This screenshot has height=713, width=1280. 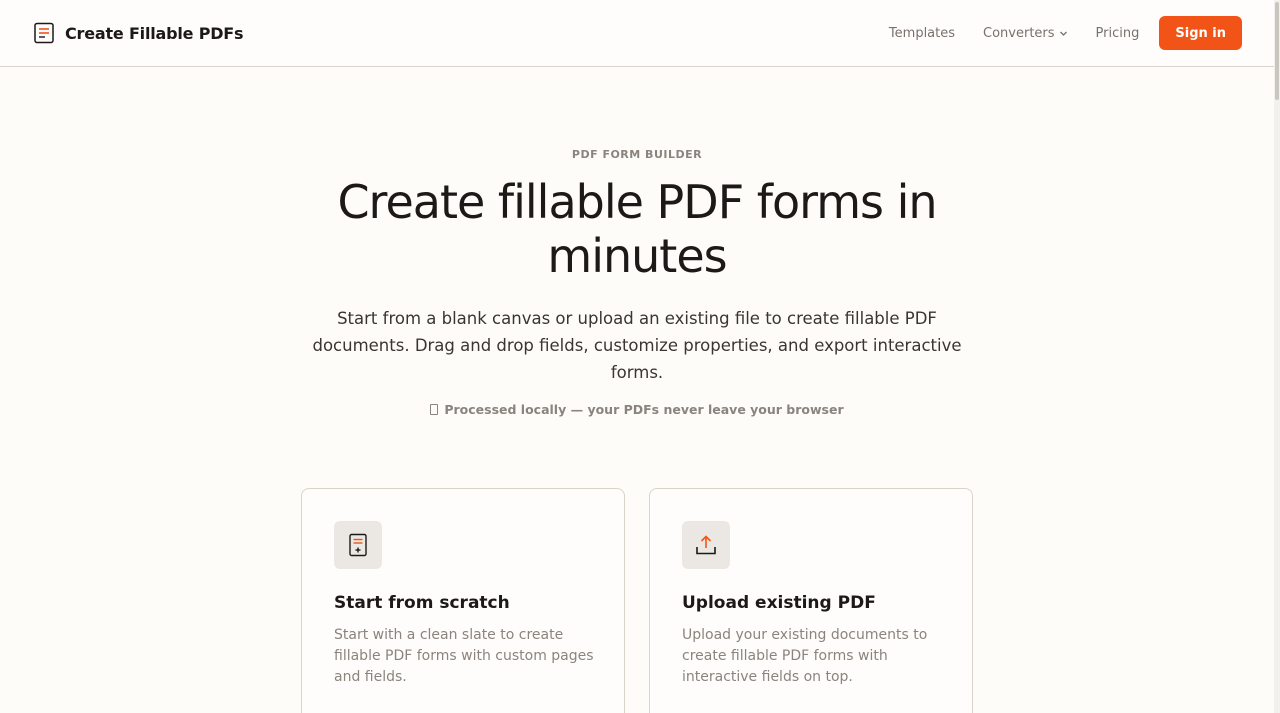 I want to click on hero-eyebrow: PDF FORM BUILDER, so click(x=637, y=154).